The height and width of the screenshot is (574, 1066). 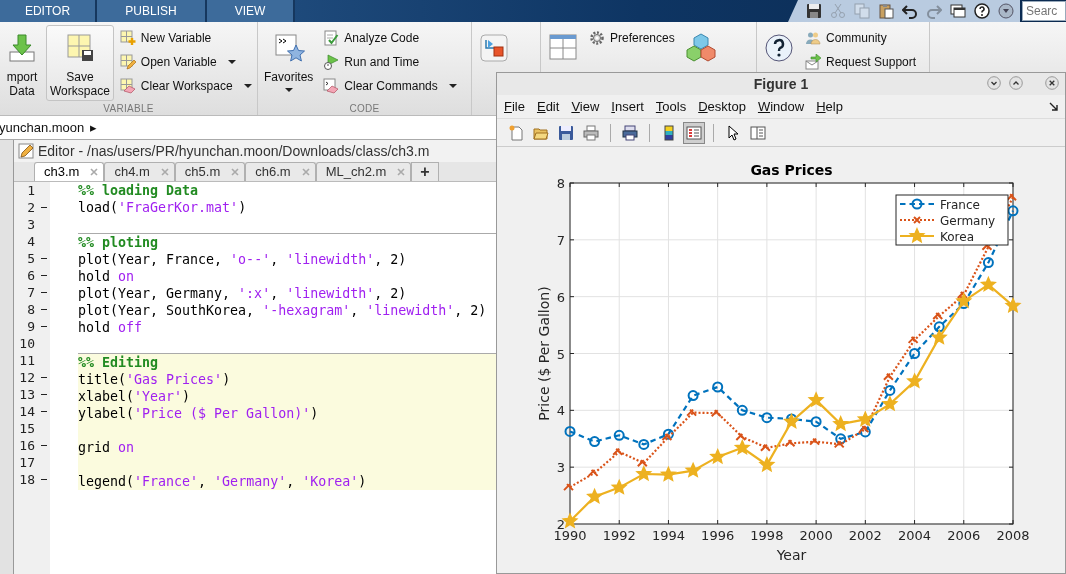 What do you see at coordinates (26, 151) in the screenshot?
I see `pencil-icon` at bounding box center [26, 151].